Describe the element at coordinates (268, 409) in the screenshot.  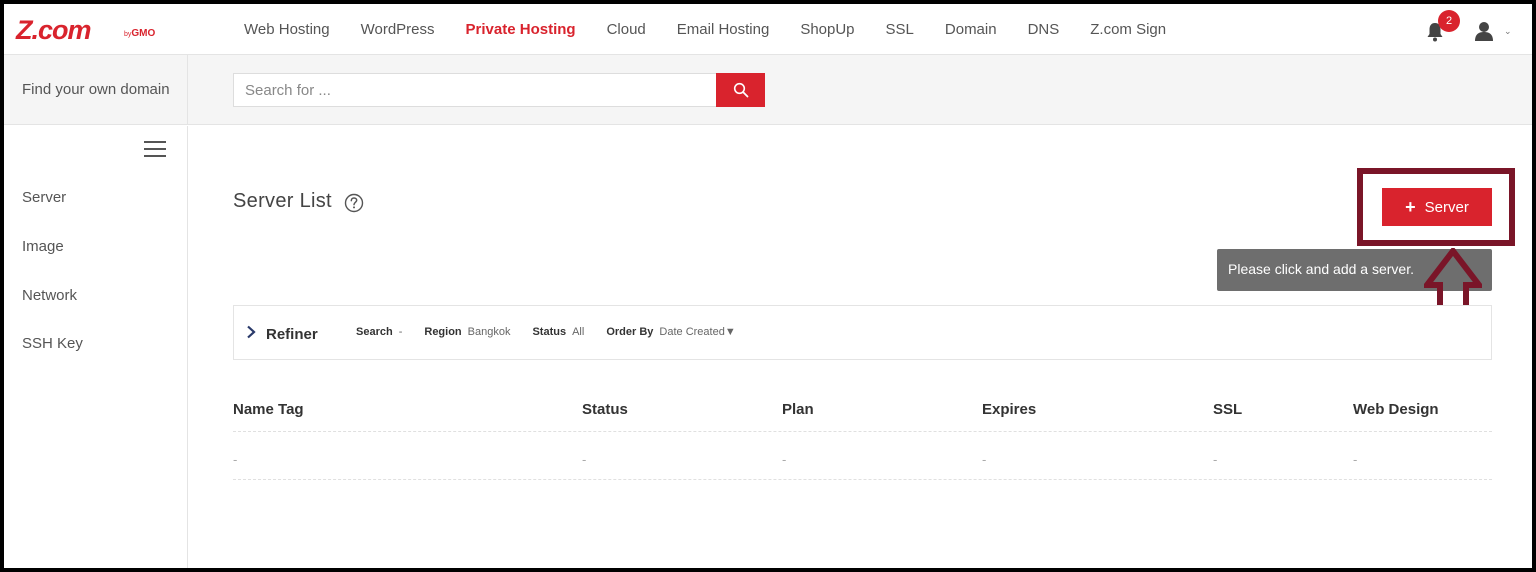
I see `col-name-tag: Name Tag` at that location.